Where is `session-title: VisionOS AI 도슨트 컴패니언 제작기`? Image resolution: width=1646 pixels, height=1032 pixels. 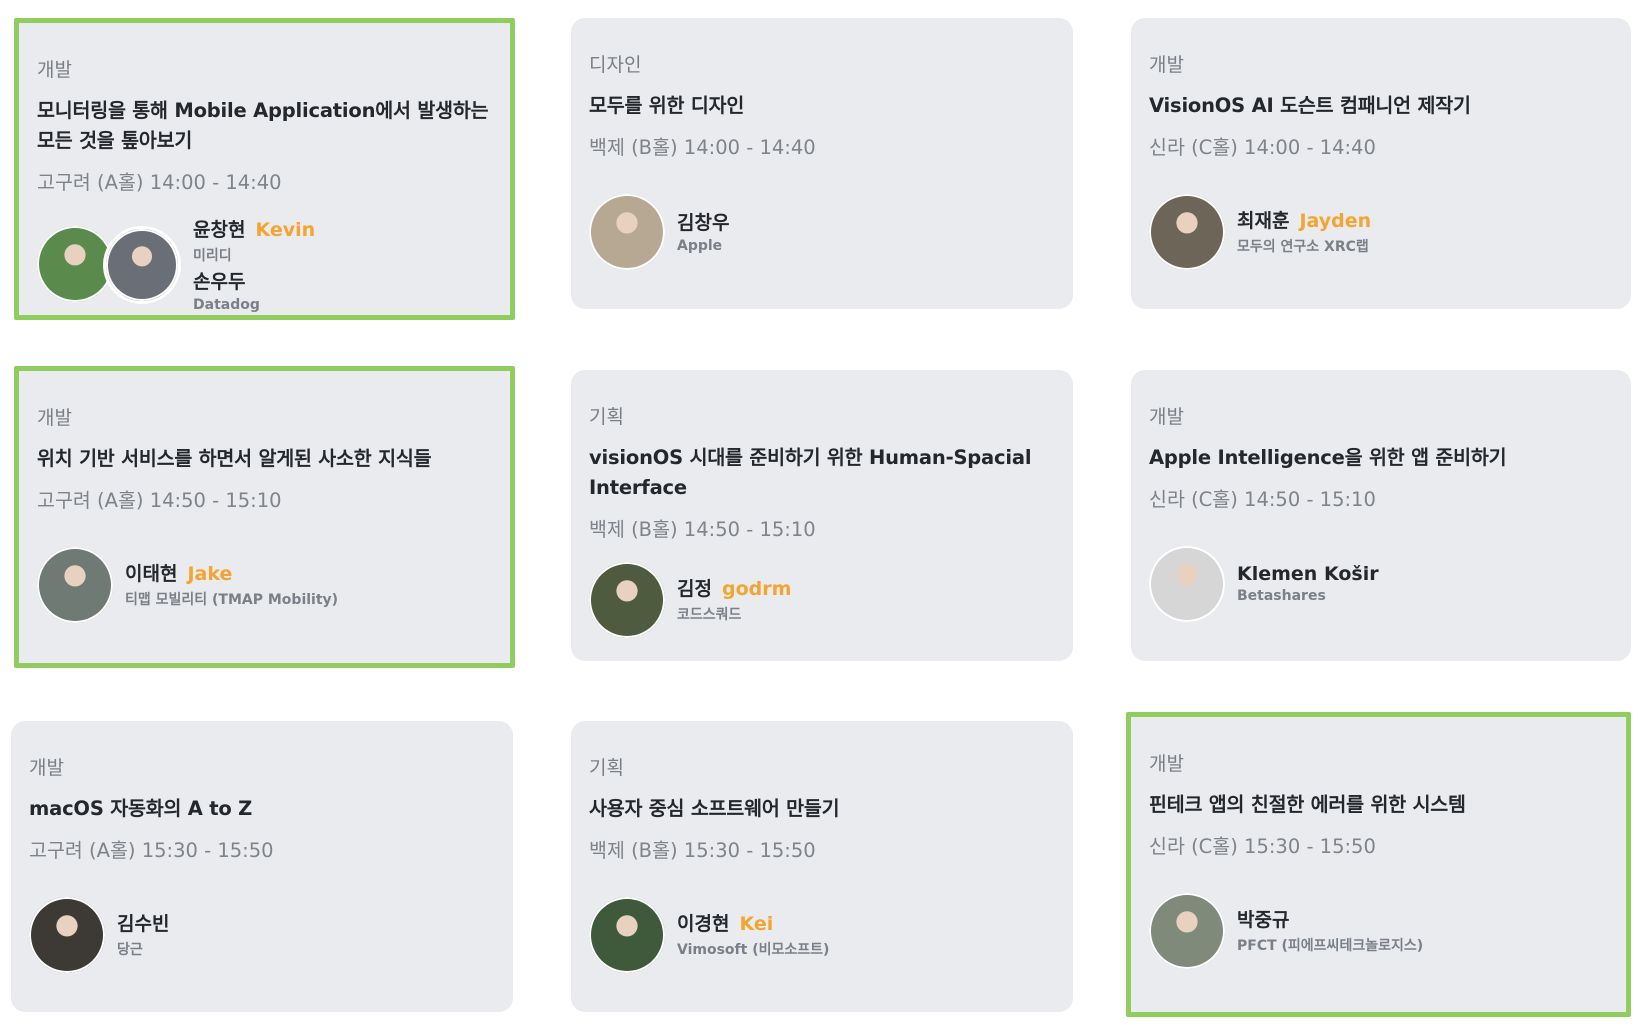
session-title: VisionOS AI 도슨트 컴패니언 제작기 is located at coordinates (1381, 106).